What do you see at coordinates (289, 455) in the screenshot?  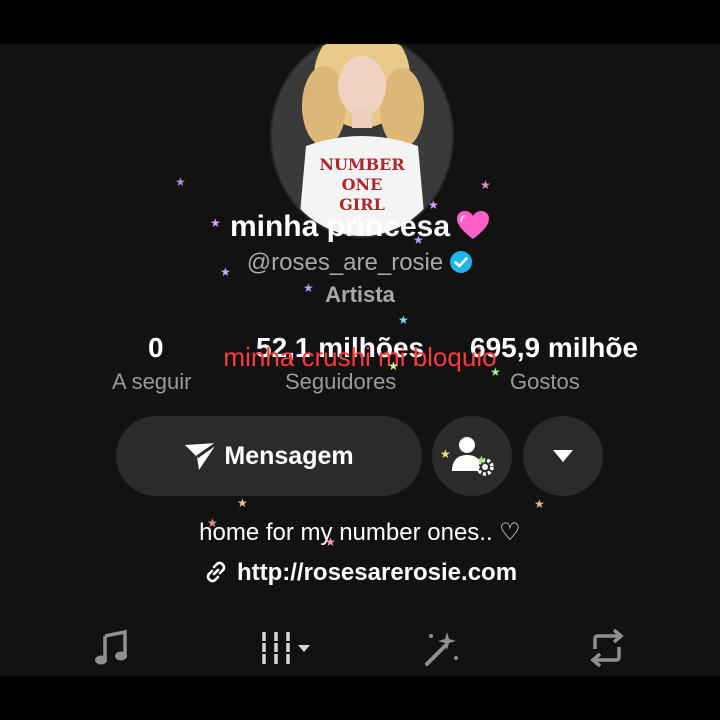 I see `message-button-label: Mensagem` at bounding box center [289, 455].